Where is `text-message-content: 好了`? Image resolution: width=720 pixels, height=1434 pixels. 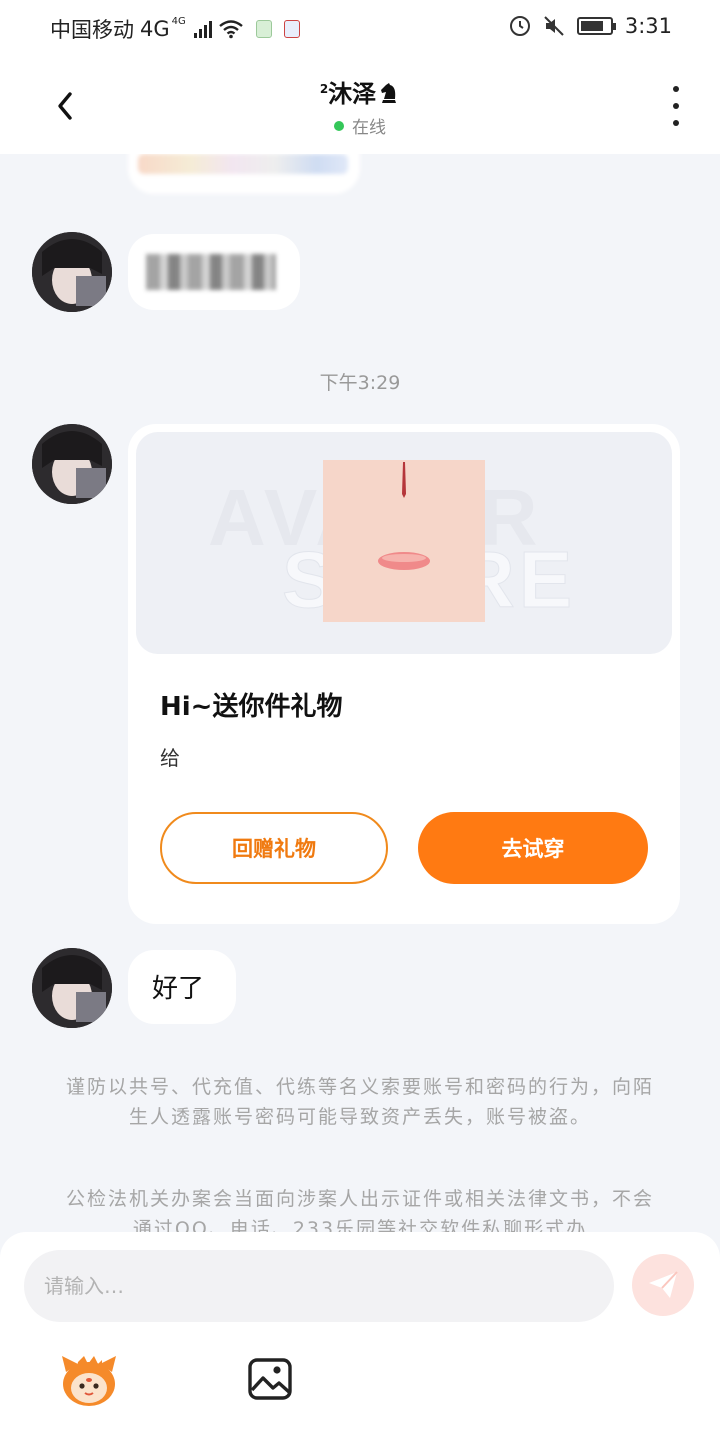 text-message-content: 好了 is located at coordinates (178, 989).